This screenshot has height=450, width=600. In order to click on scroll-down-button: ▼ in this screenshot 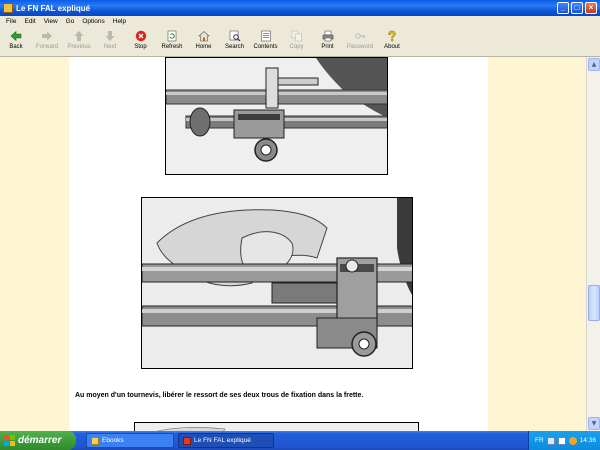, I will do `click(594, 423)`.